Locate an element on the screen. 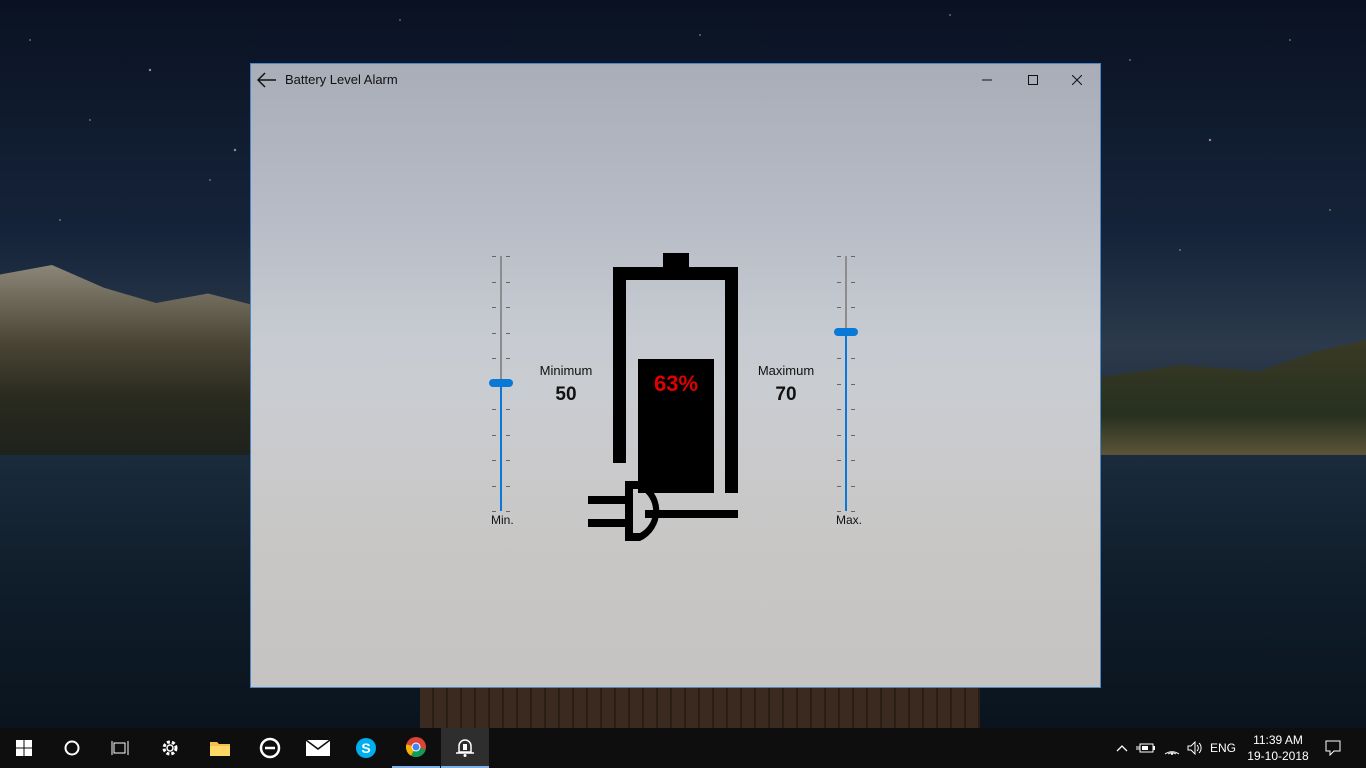 This screenshot has width=1366, height=768. svg-text: S is located at coordinates (365, 748).